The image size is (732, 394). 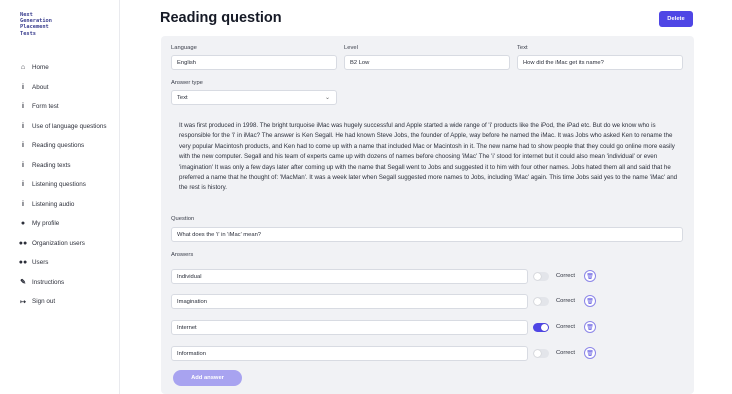 I want to click on level-label: Level, so click(x=351, y=48).